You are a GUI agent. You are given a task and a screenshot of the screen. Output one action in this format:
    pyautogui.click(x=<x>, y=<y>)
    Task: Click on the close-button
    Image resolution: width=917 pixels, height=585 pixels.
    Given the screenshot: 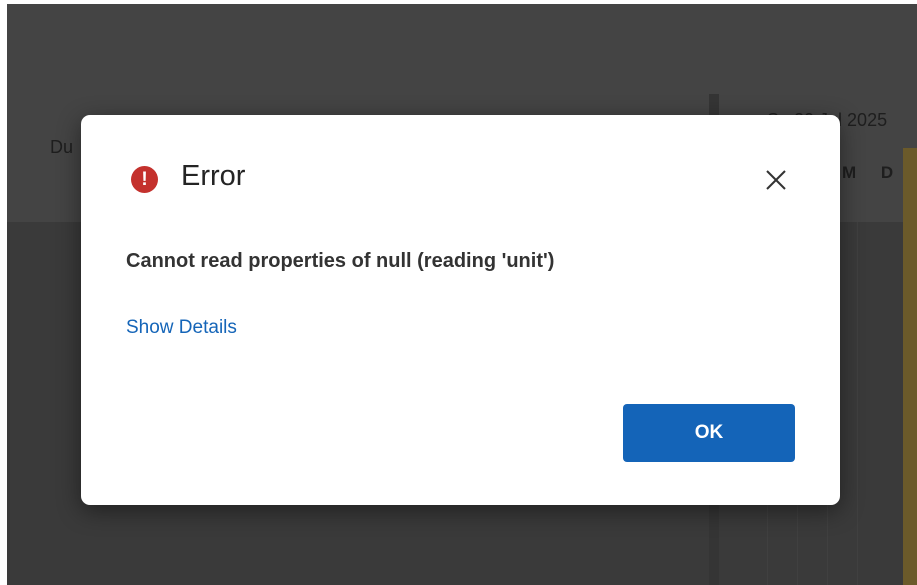 What is the action you would take?
    pyautogui.click(x=776, y=180)
    